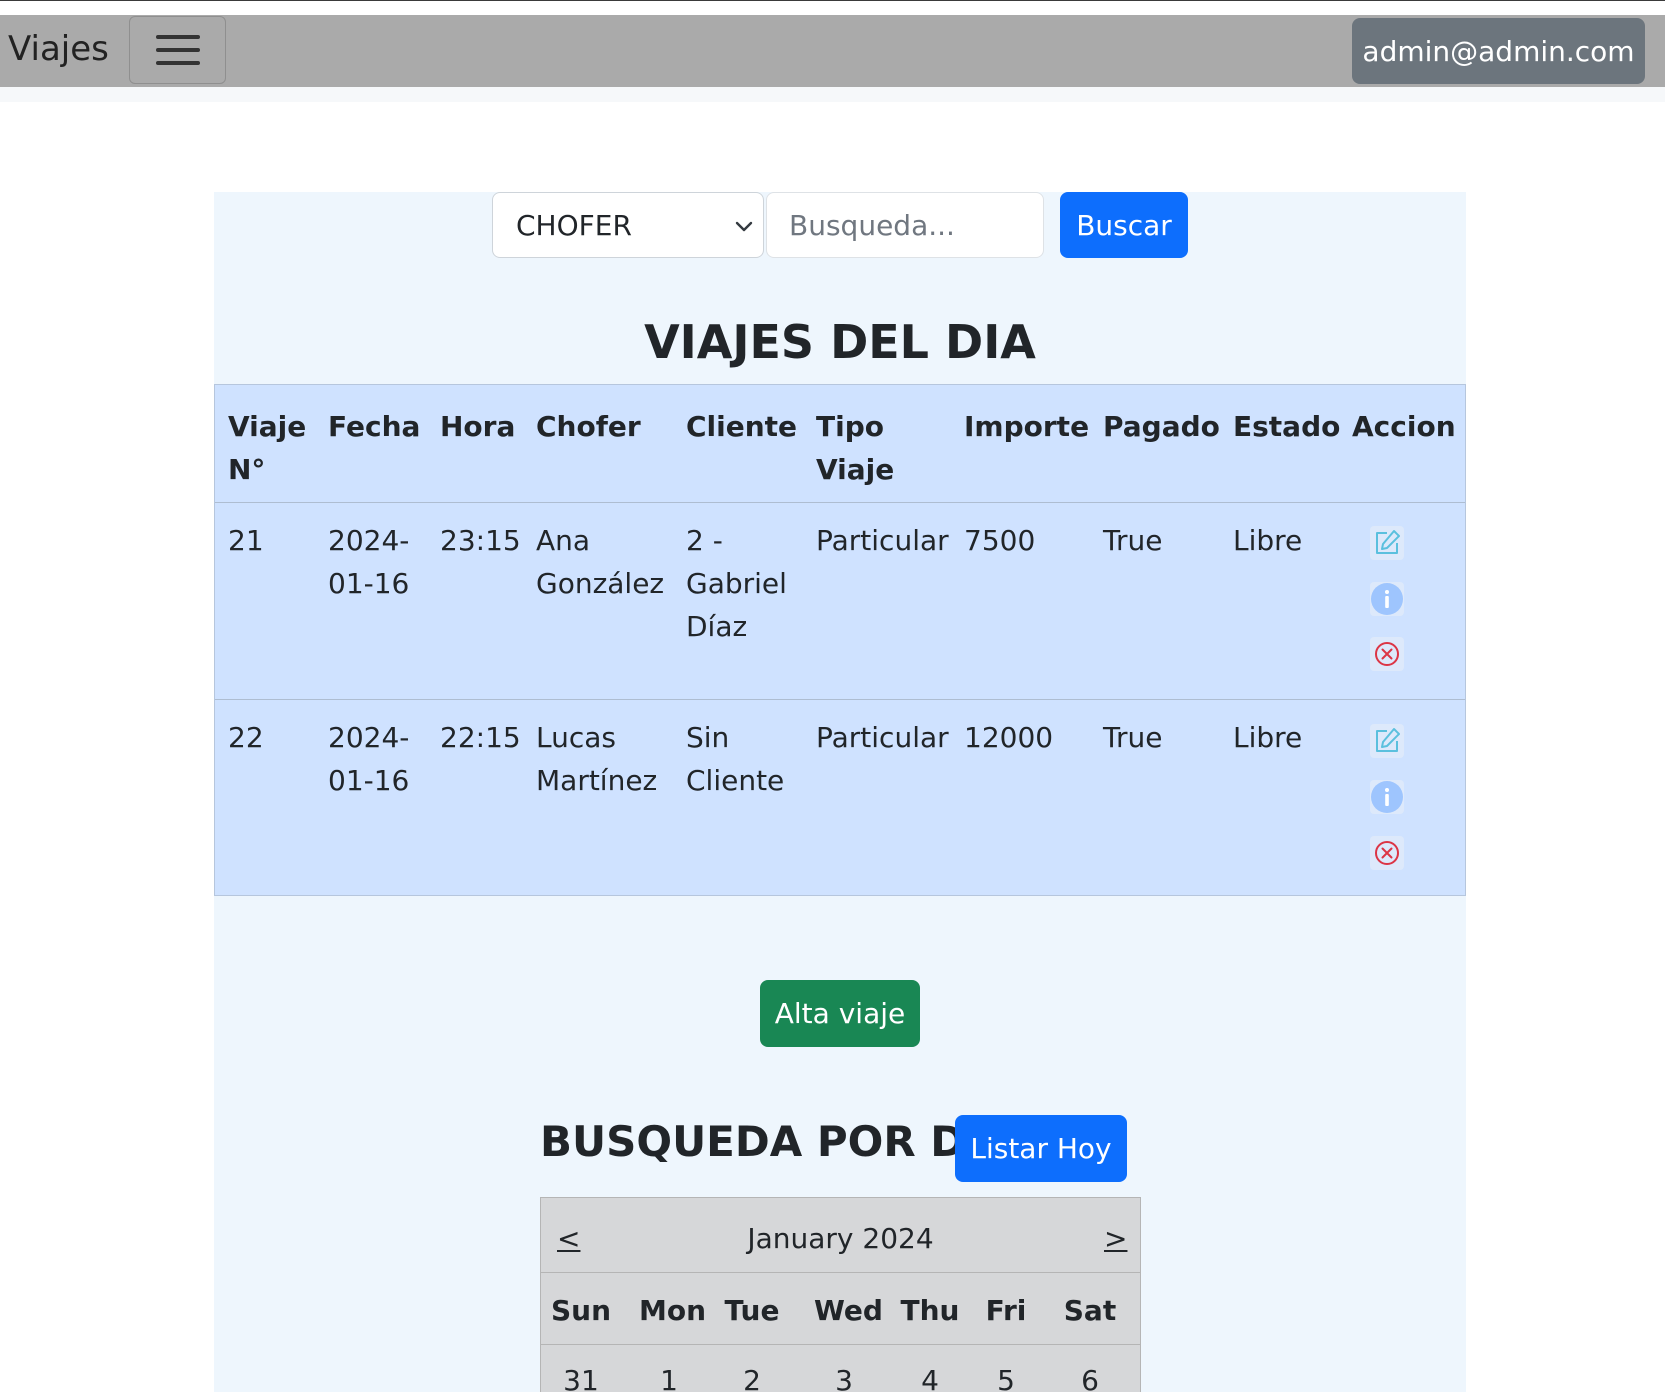  What do you see at coordinates (855, 448) in the screenshot?
I see `column-header-tipo-viaje: Tipo Viaje` at bounding box center [855, 448].